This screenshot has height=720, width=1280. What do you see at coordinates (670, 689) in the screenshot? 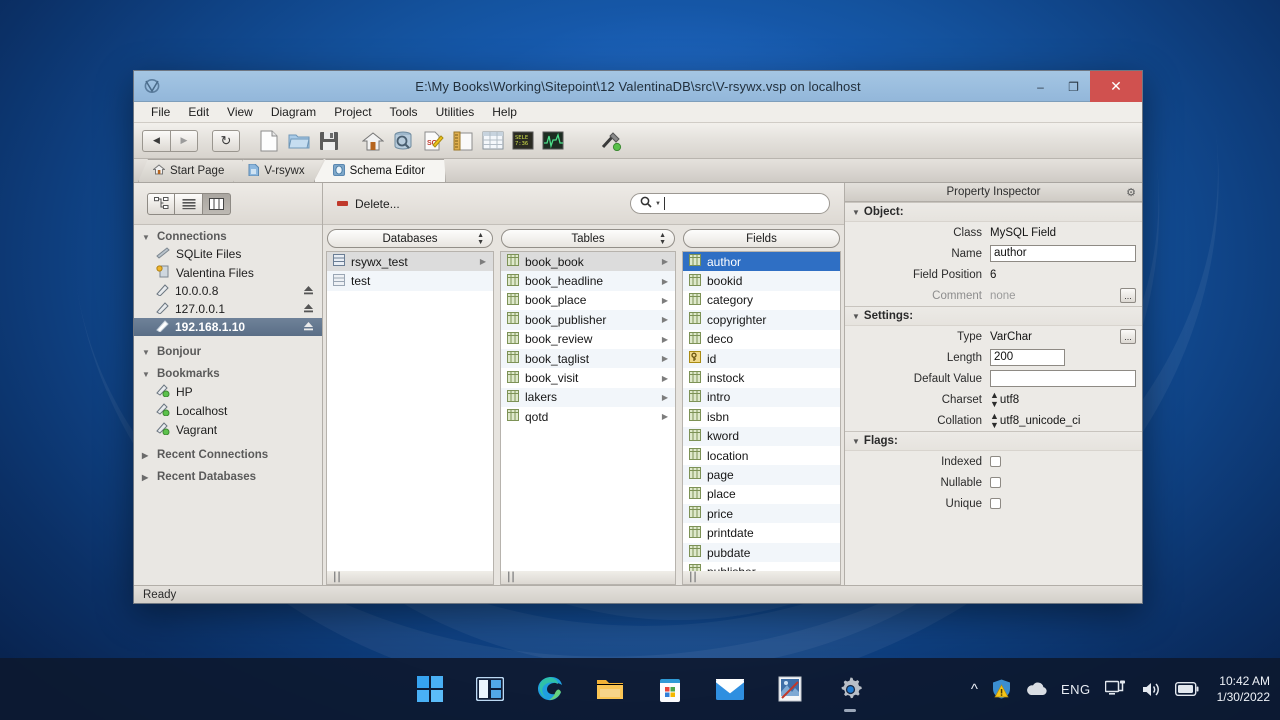
I see `microsoft-store-icon` at bounding box center [670, 689].